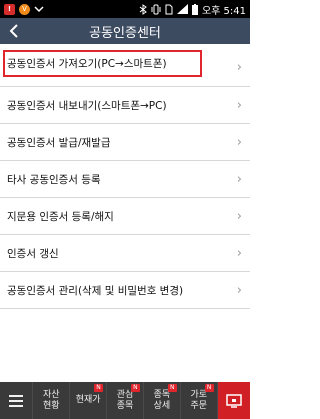 This screenshot has height=419, width=320. What do you see at coordinates (169, 9) in the screenshot?
I see `sim-icon` at bounding box center [169, 9].